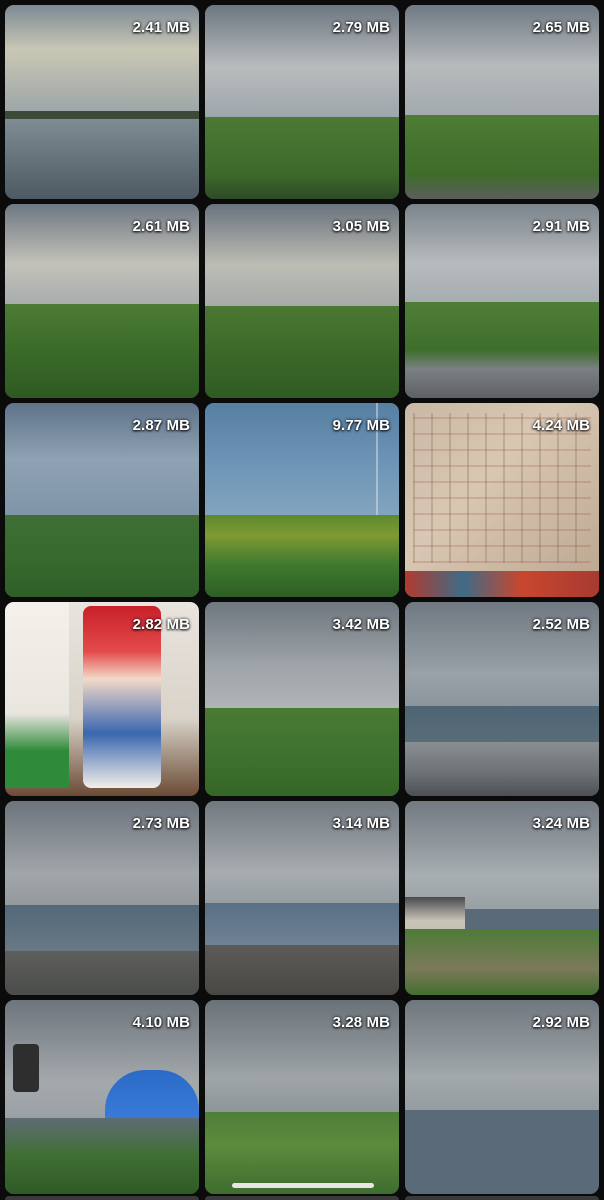 This screenshot has height=1200, width=604. I want to click on file-size-label: 2.92 MB, so click(561, 1022).